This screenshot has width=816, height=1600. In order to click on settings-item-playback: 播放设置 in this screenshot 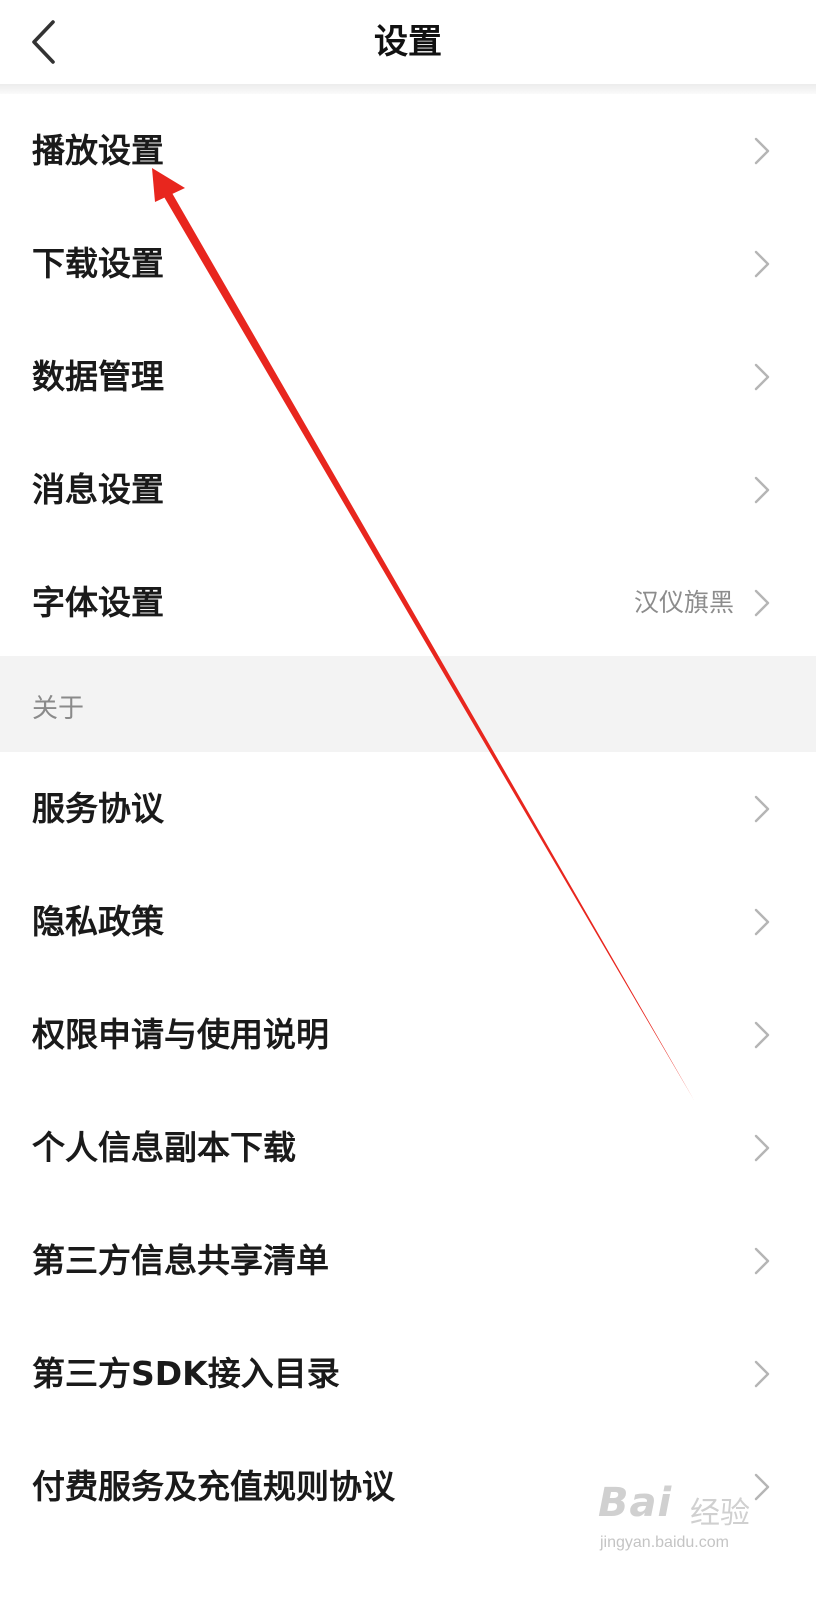, I will do `click(408, 150)`.